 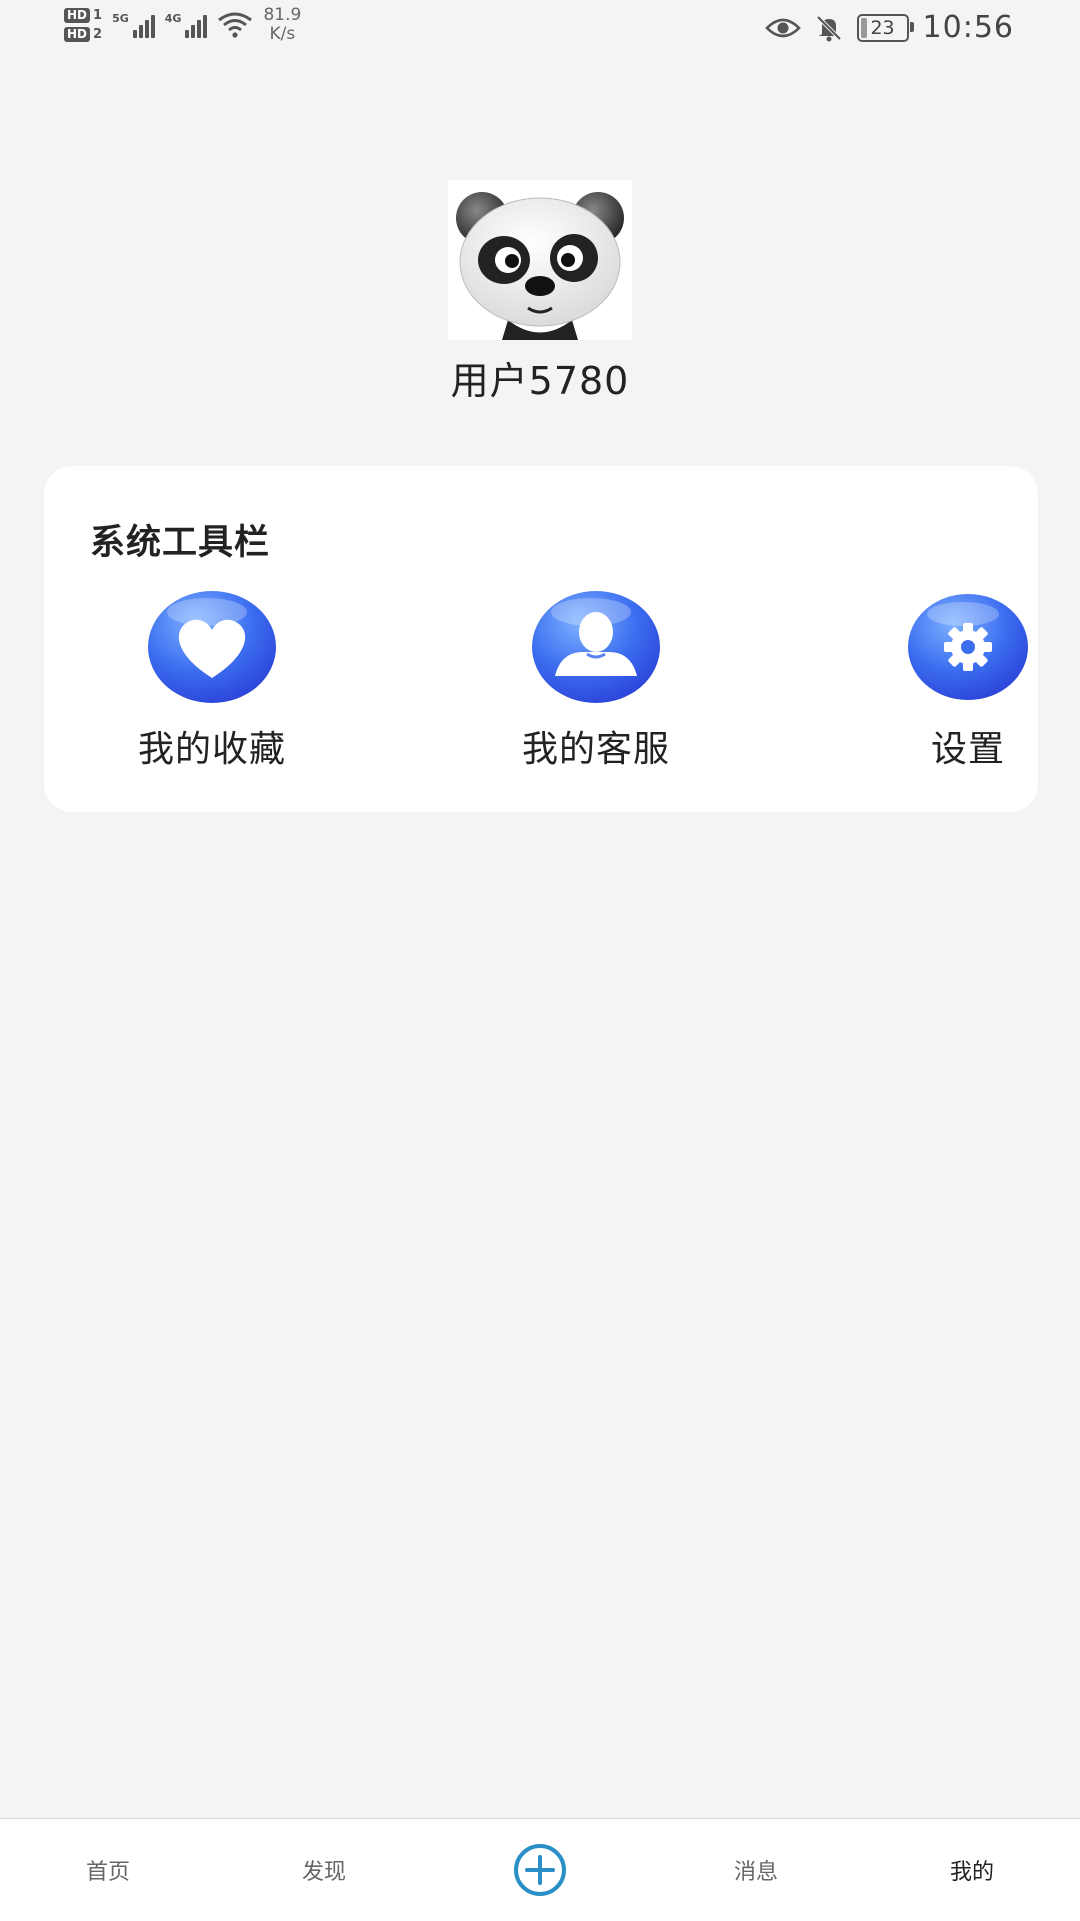 What do you see at coordinates (540, 260) in the screenshot?
I see `panda-avatar` at bounding box center [540, 260].